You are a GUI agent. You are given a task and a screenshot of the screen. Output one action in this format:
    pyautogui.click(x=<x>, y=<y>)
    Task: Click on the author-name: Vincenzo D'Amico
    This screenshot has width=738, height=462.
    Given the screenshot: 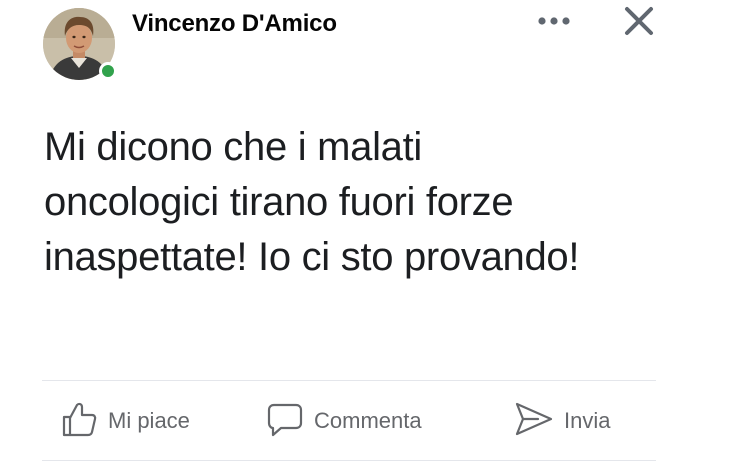 What is the action you would take?
    pyautogui.click(x=234, y=24)
    